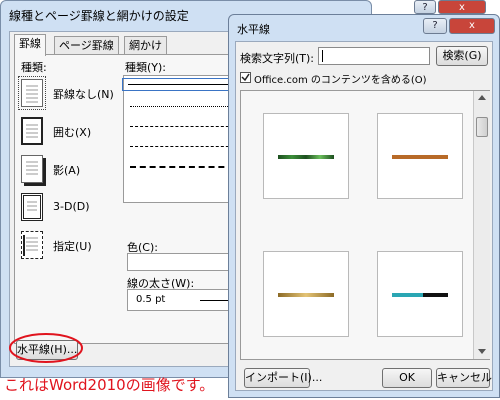 This screenshot has width=500, height=400. What do you see at coordinates (151, 299) in the screenshot?
I see `width-value: 0.5 pt` at bounding box center [151, 299].